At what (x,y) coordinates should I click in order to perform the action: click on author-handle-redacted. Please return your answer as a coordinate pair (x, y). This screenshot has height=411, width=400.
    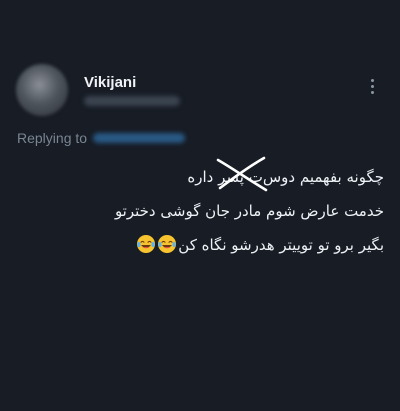
    Looking at the image, I should click on (132, 101).